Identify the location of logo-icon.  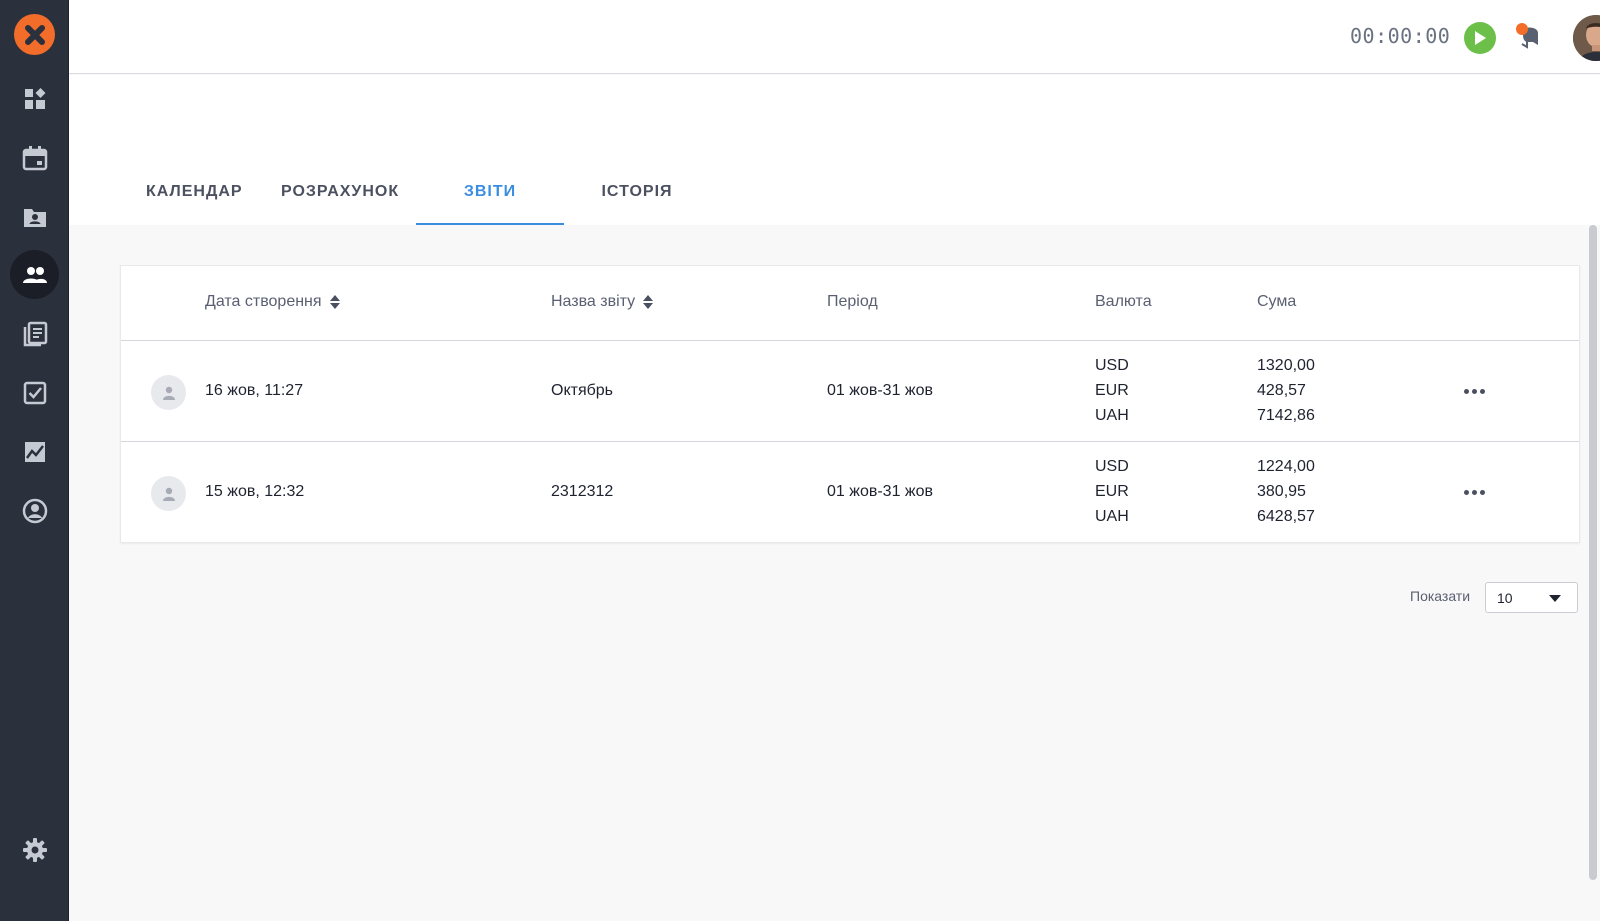
(34, 34).